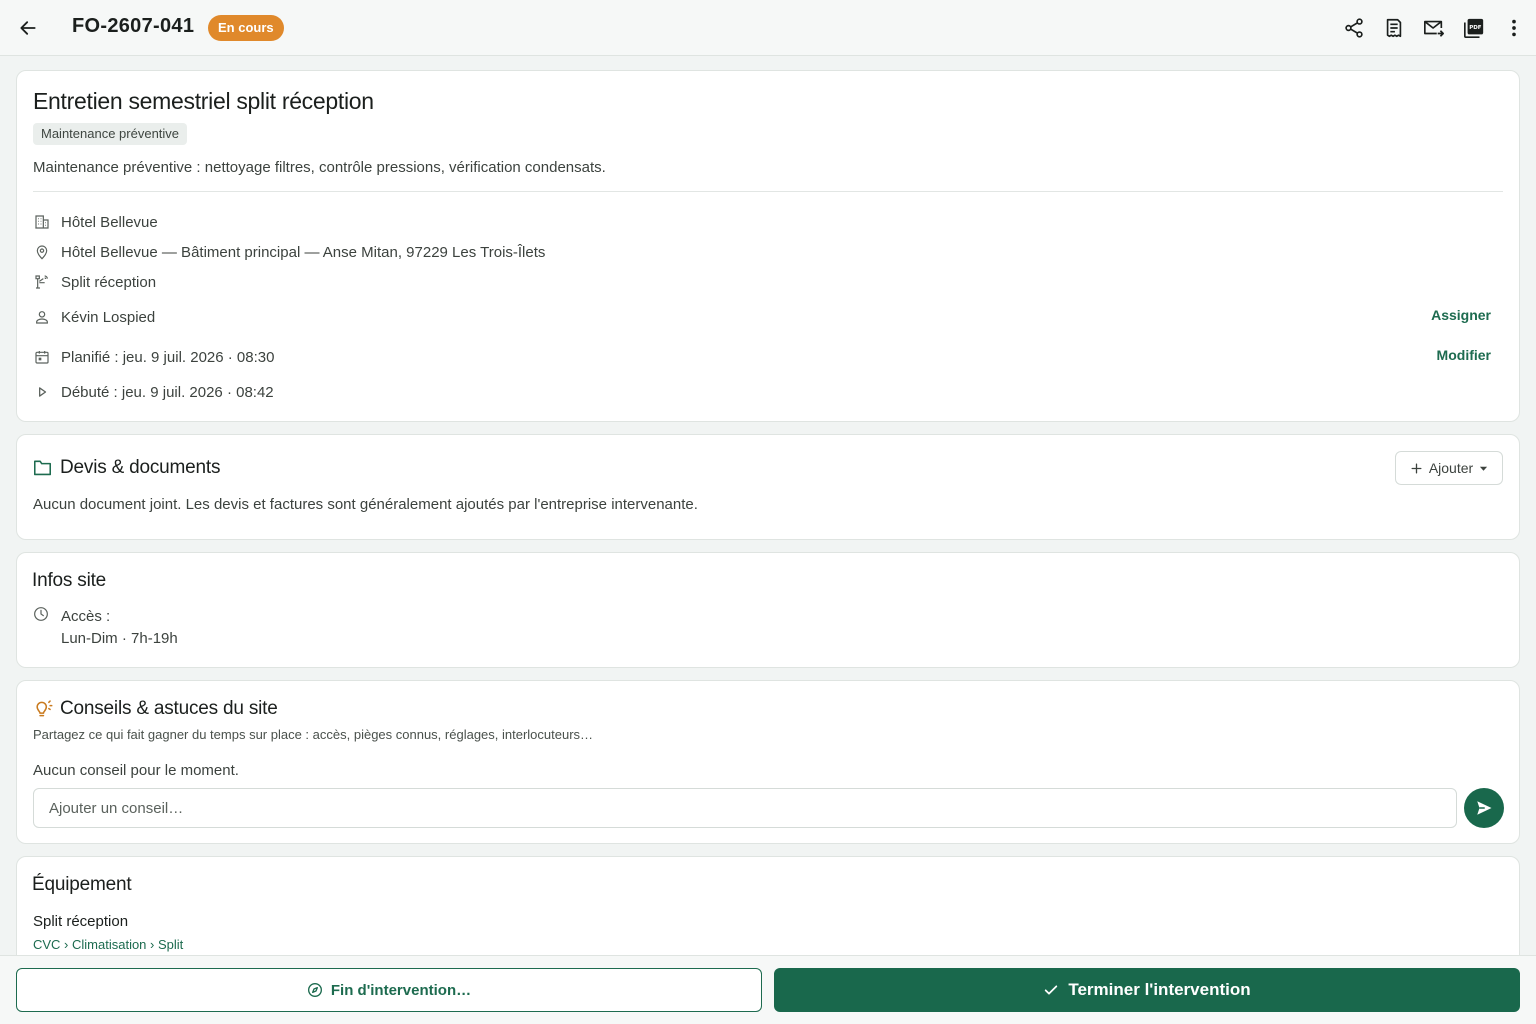 This screenshot has height=1024, width=1536. I want to click on calendar-icon, so click(42, 357).